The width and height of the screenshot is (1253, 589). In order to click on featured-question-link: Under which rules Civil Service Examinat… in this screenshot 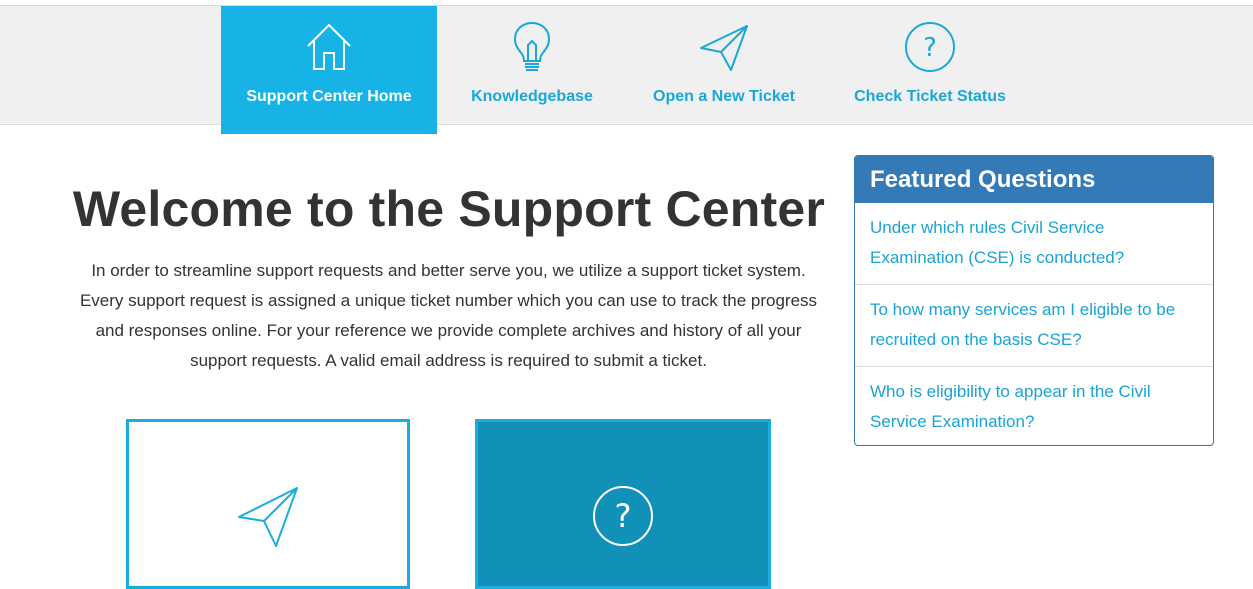, I will do `click(1034, 244)`.